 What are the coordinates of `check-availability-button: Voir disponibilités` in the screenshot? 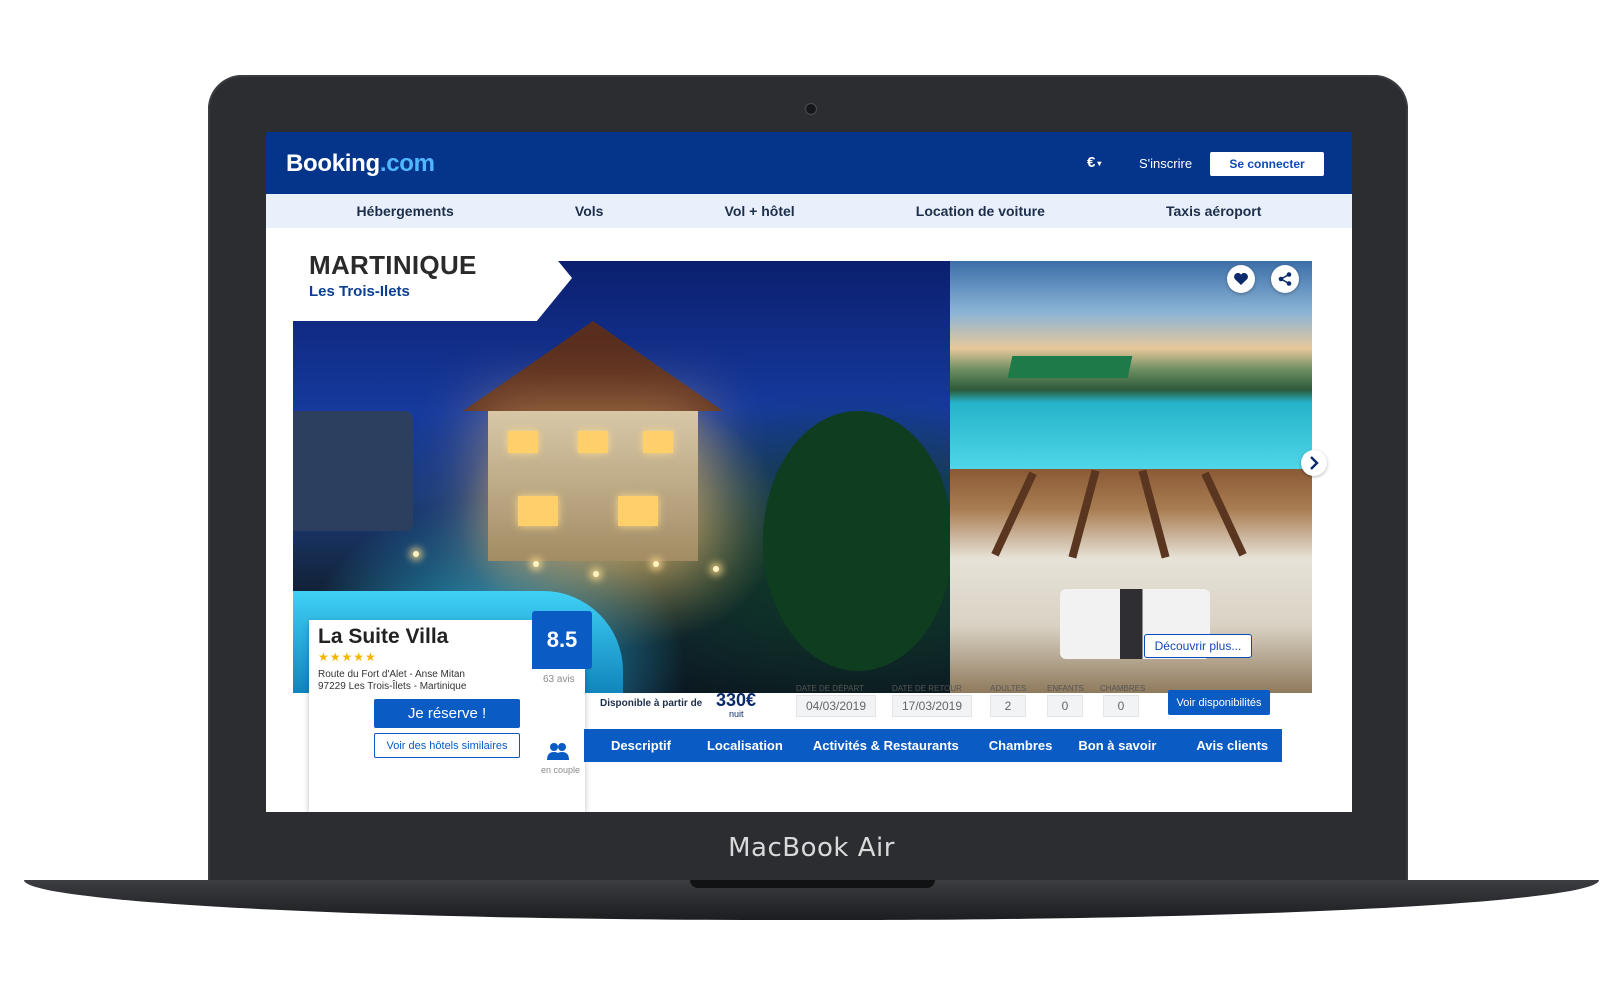 It's located at (1219, 702).